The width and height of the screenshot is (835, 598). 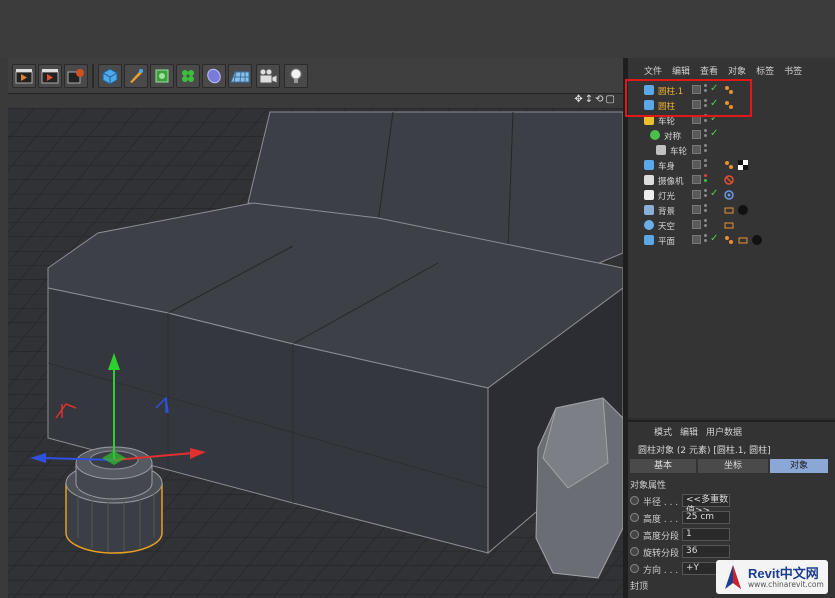 I want to click on render-view-icon, so click(x=24, y=76).